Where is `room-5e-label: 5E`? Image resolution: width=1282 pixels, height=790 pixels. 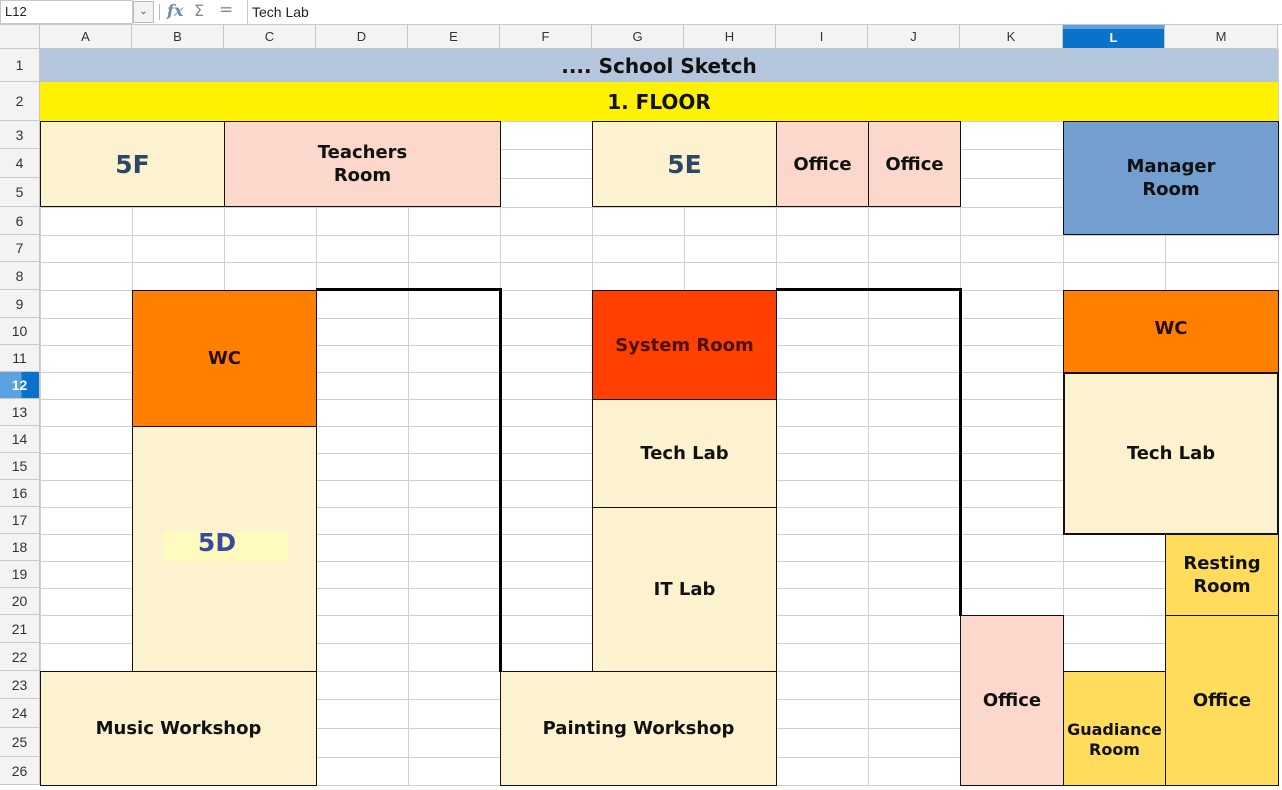
room-5e-label: 5E is located at coordinates (684, 164).